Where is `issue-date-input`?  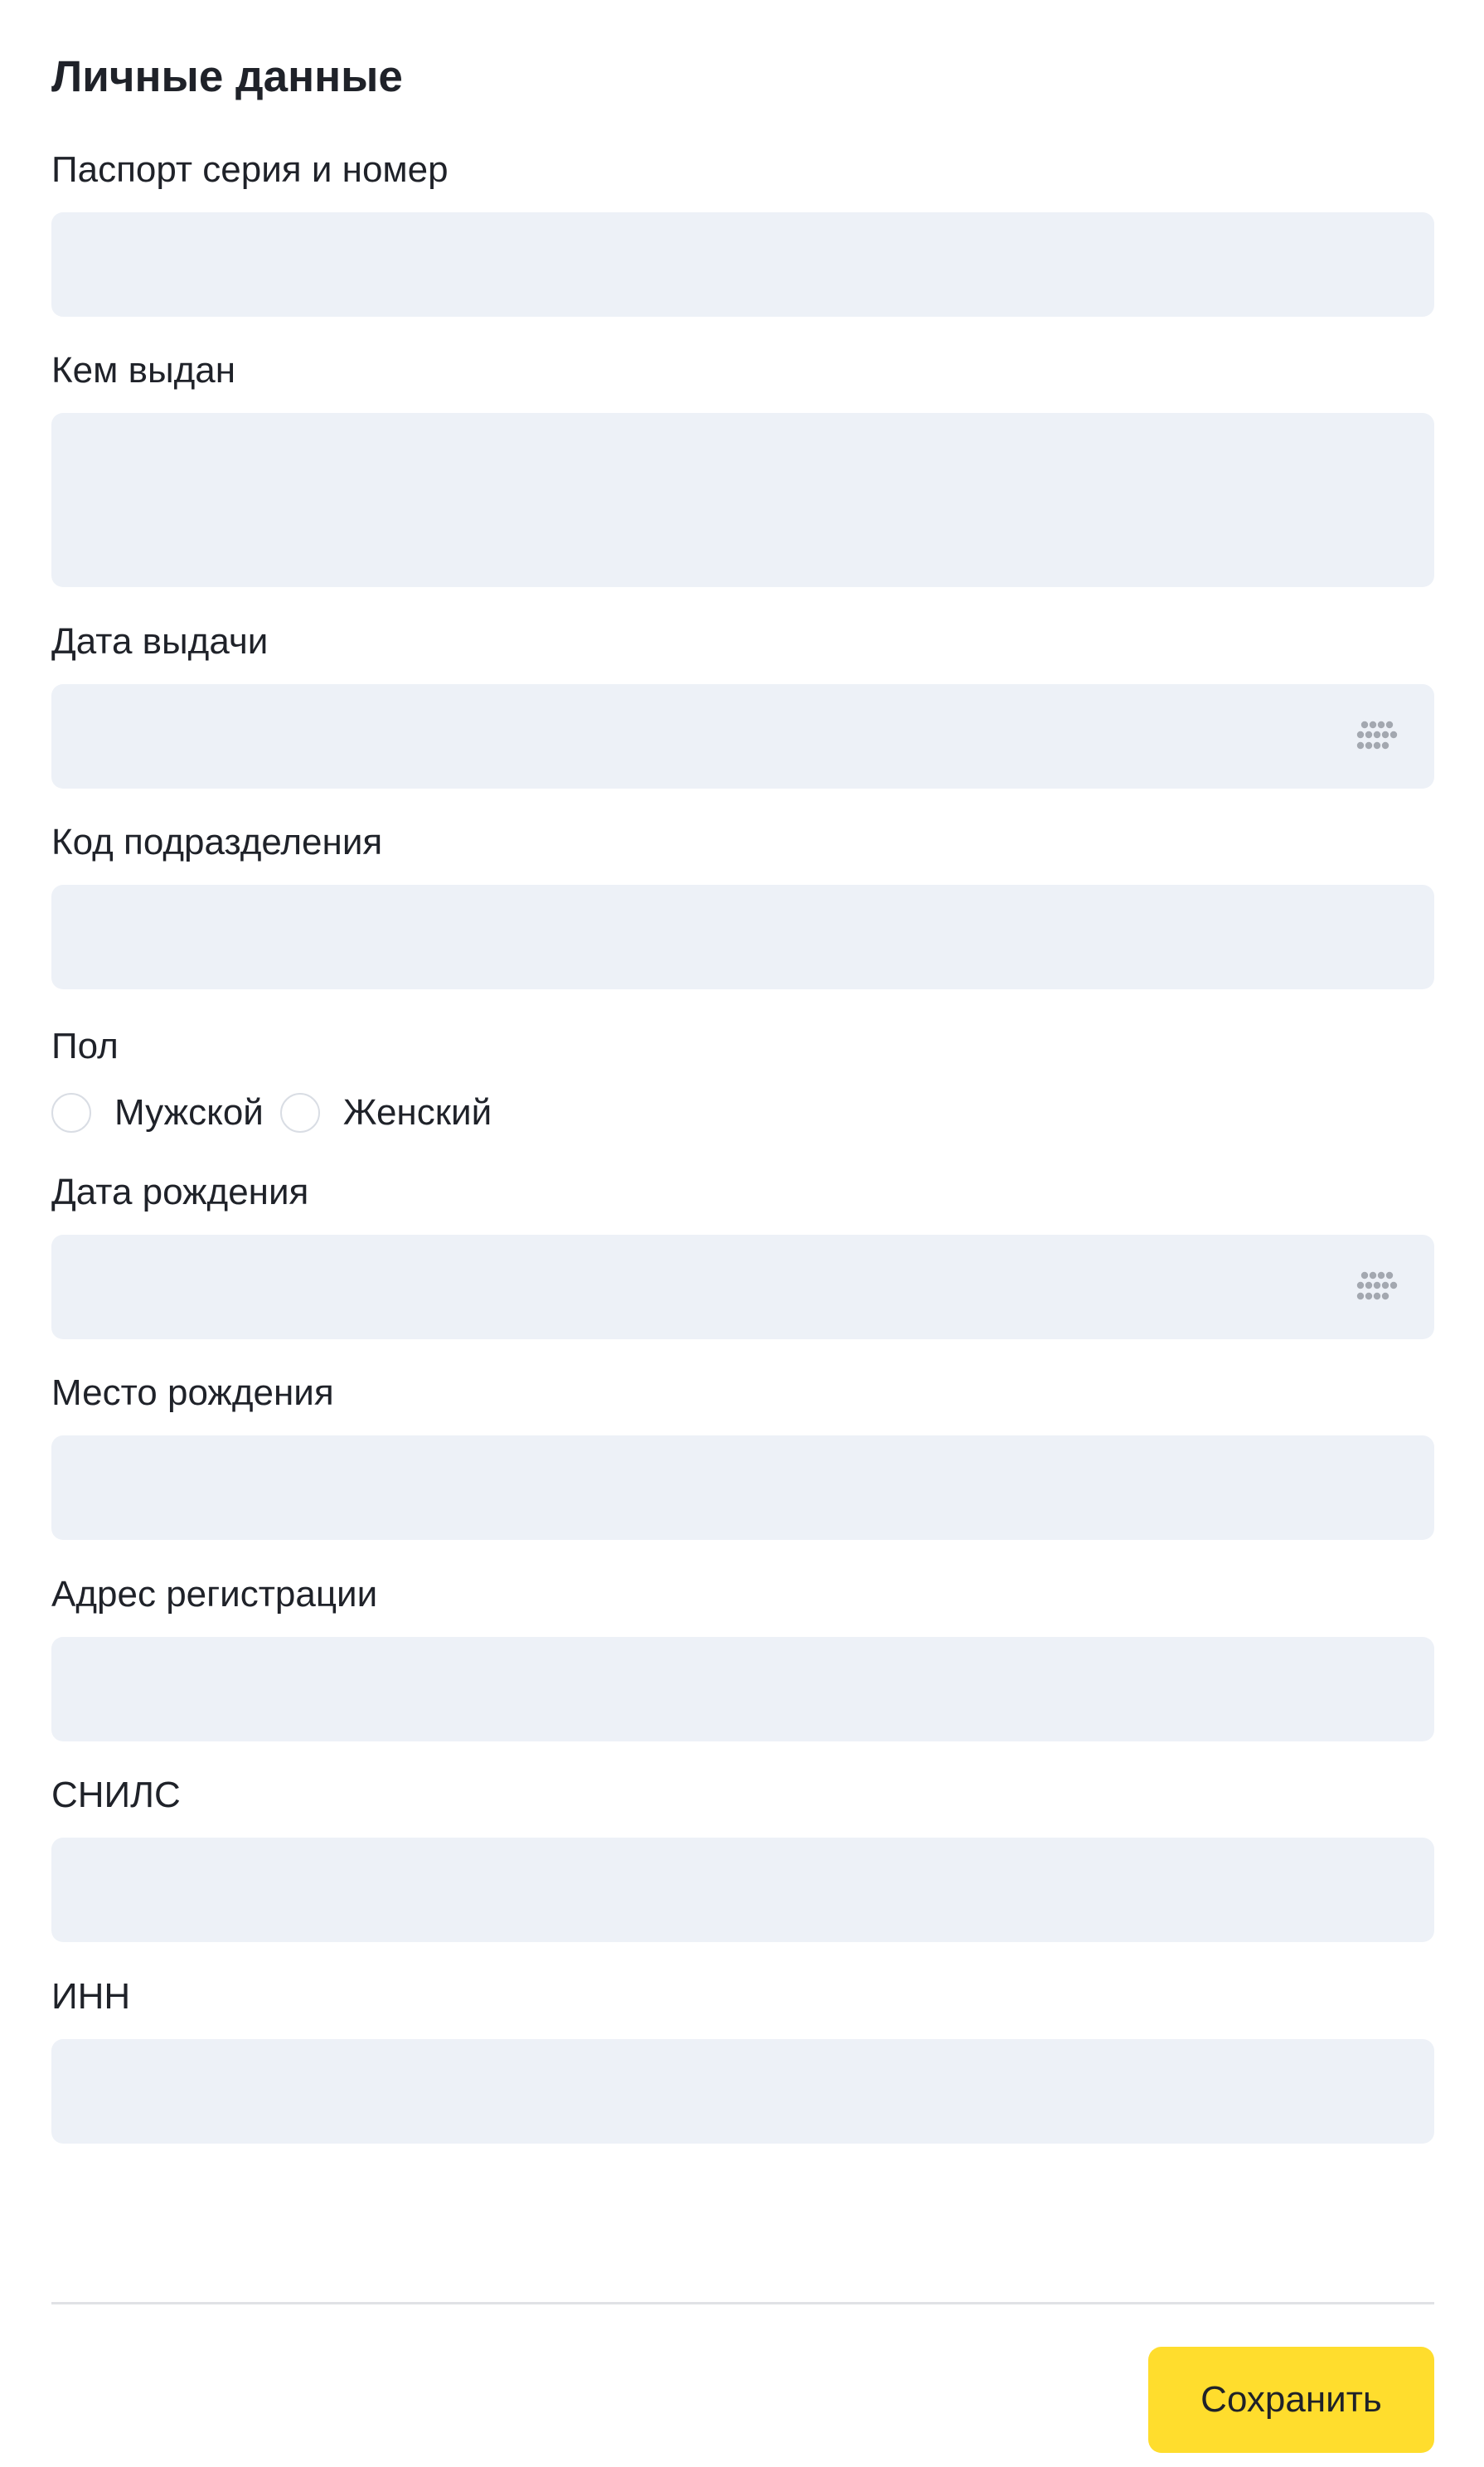
issue-date-input is located at coordinates (743, 736).